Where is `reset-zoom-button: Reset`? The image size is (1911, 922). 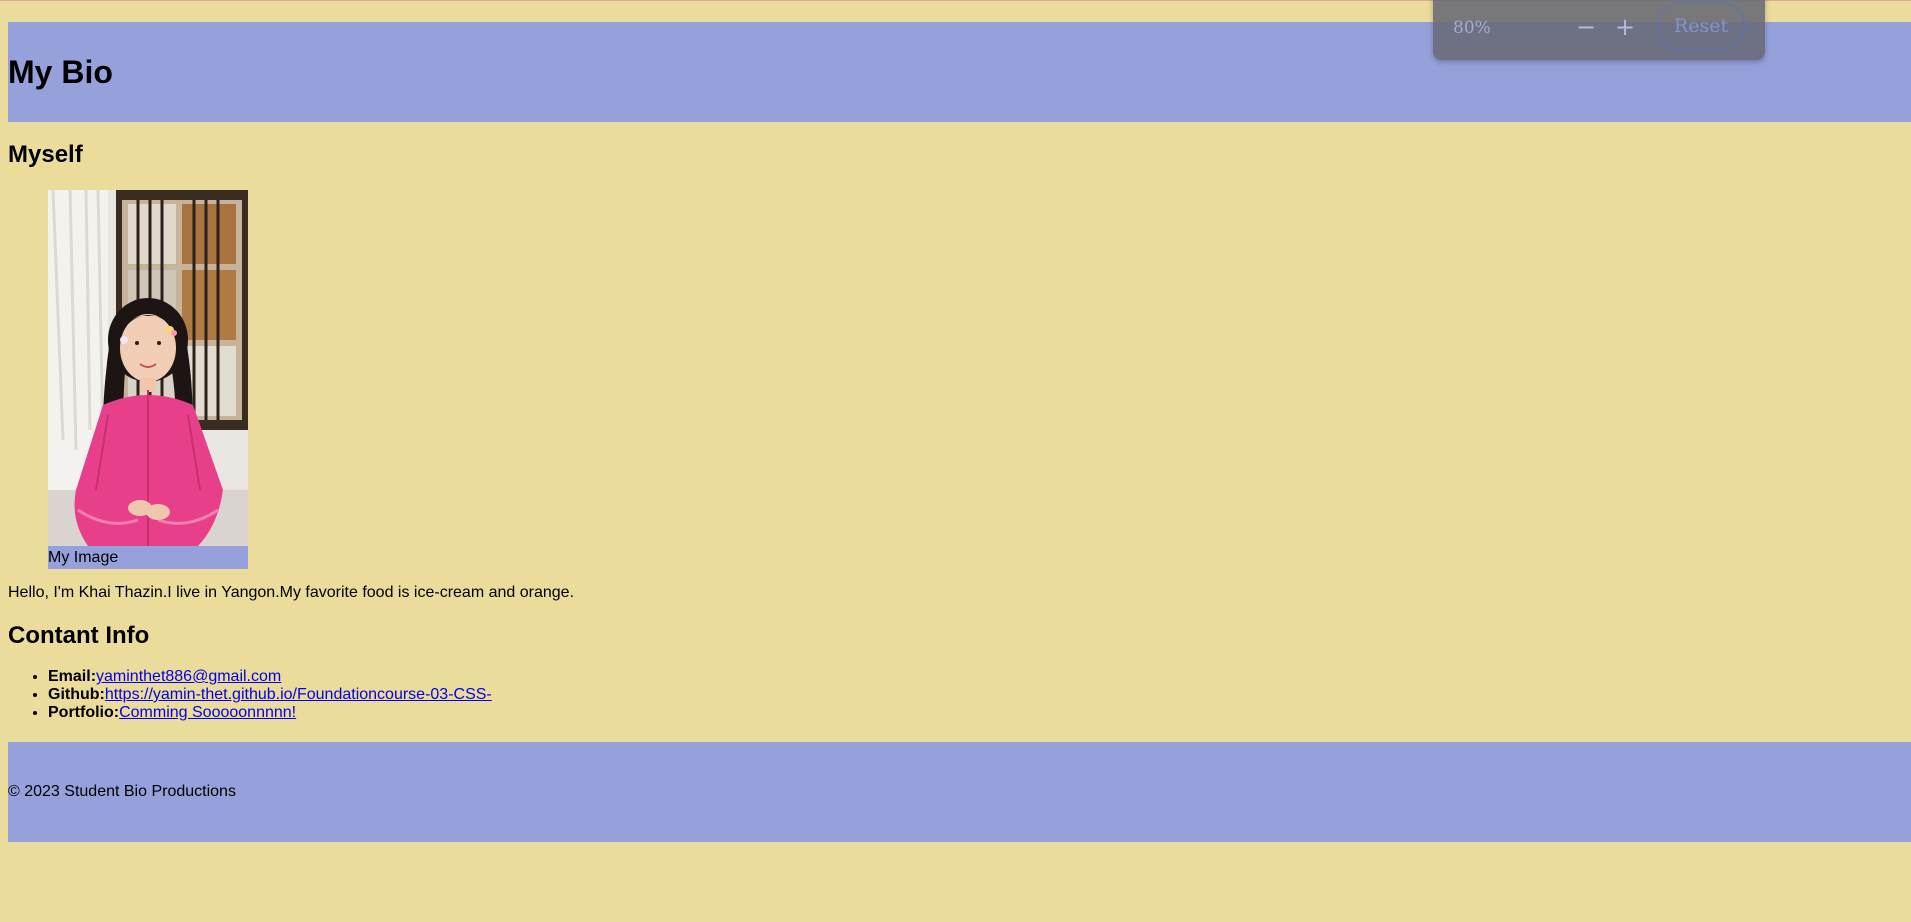
reset-zoom-button: Reset is located at coordinates (1701, 26).